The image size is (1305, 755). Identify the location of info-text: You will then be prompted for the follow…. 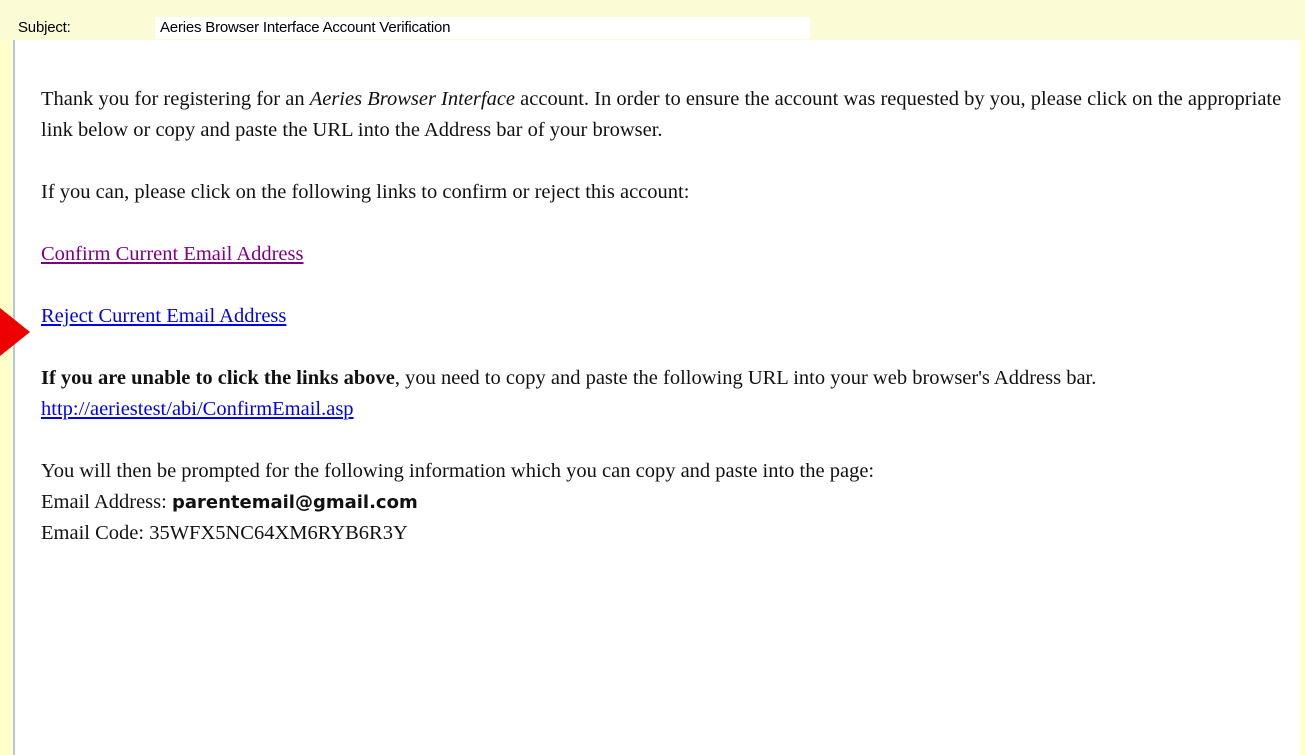
(458, 471).